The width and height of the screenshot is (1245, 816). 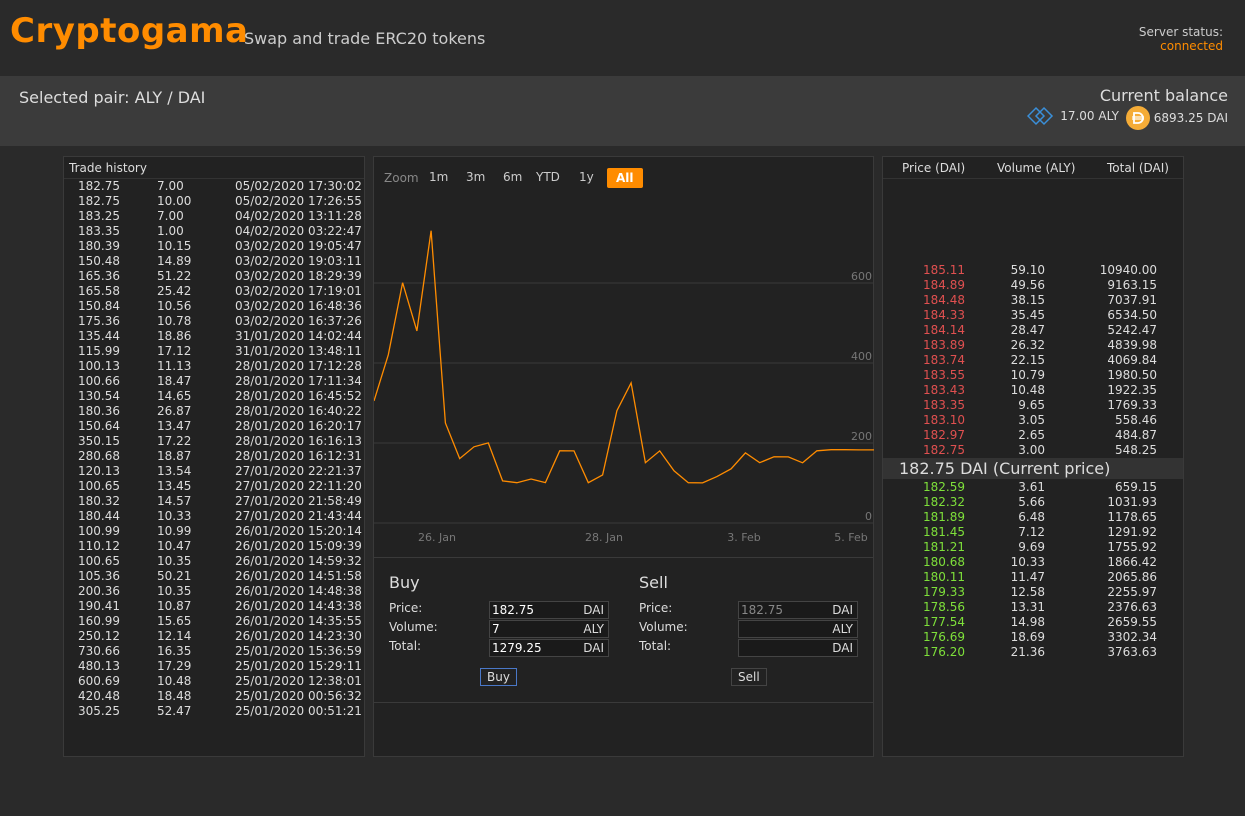 I want to click on buy-order-row: 181.21 9.69 1755.92, so click(x=1033, y=547).